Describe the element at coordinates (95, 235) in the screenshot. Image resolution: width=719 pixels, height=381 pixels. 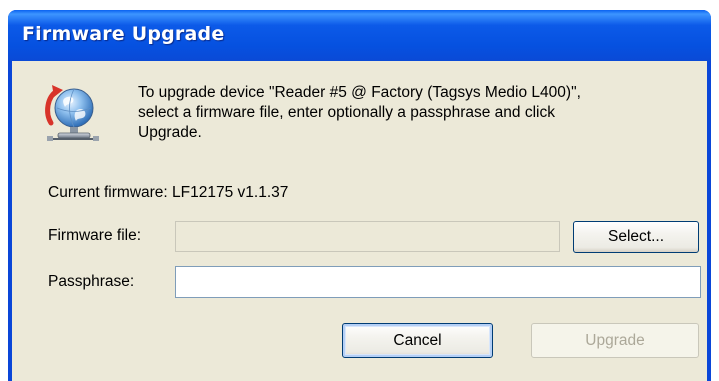
I see `firmware-file-label: Firmware file:` at that location.